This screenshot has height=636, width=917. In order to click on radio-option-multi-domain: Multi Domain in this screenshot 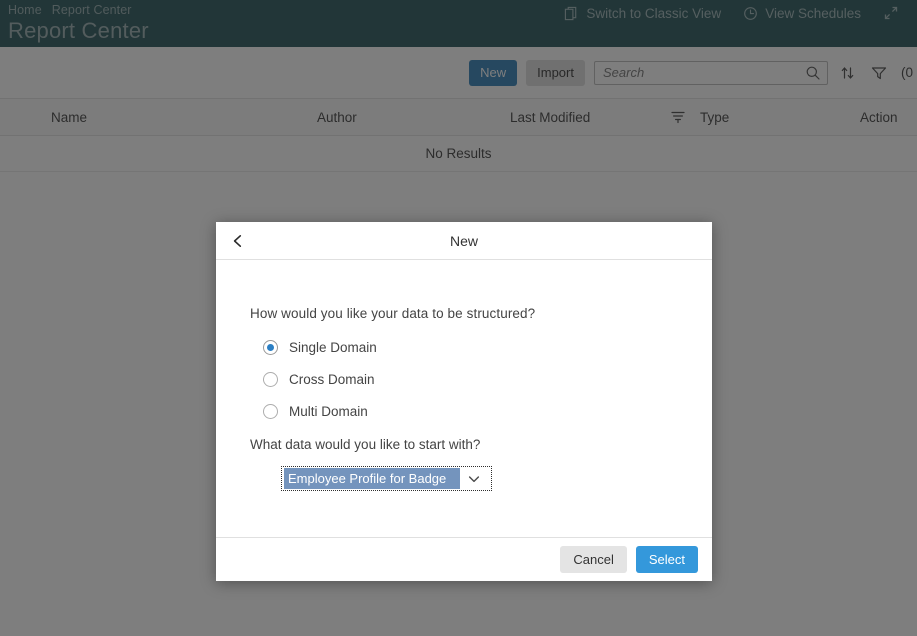, I will do `click(481, 411)`.